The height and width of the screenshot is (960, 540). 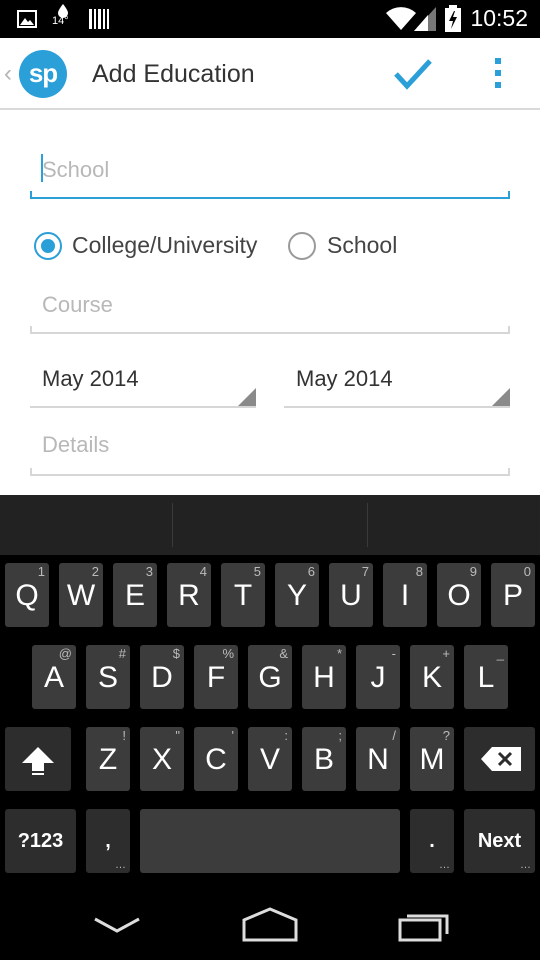 I want to click on key-hint: 2, so click(x=95, y=571).